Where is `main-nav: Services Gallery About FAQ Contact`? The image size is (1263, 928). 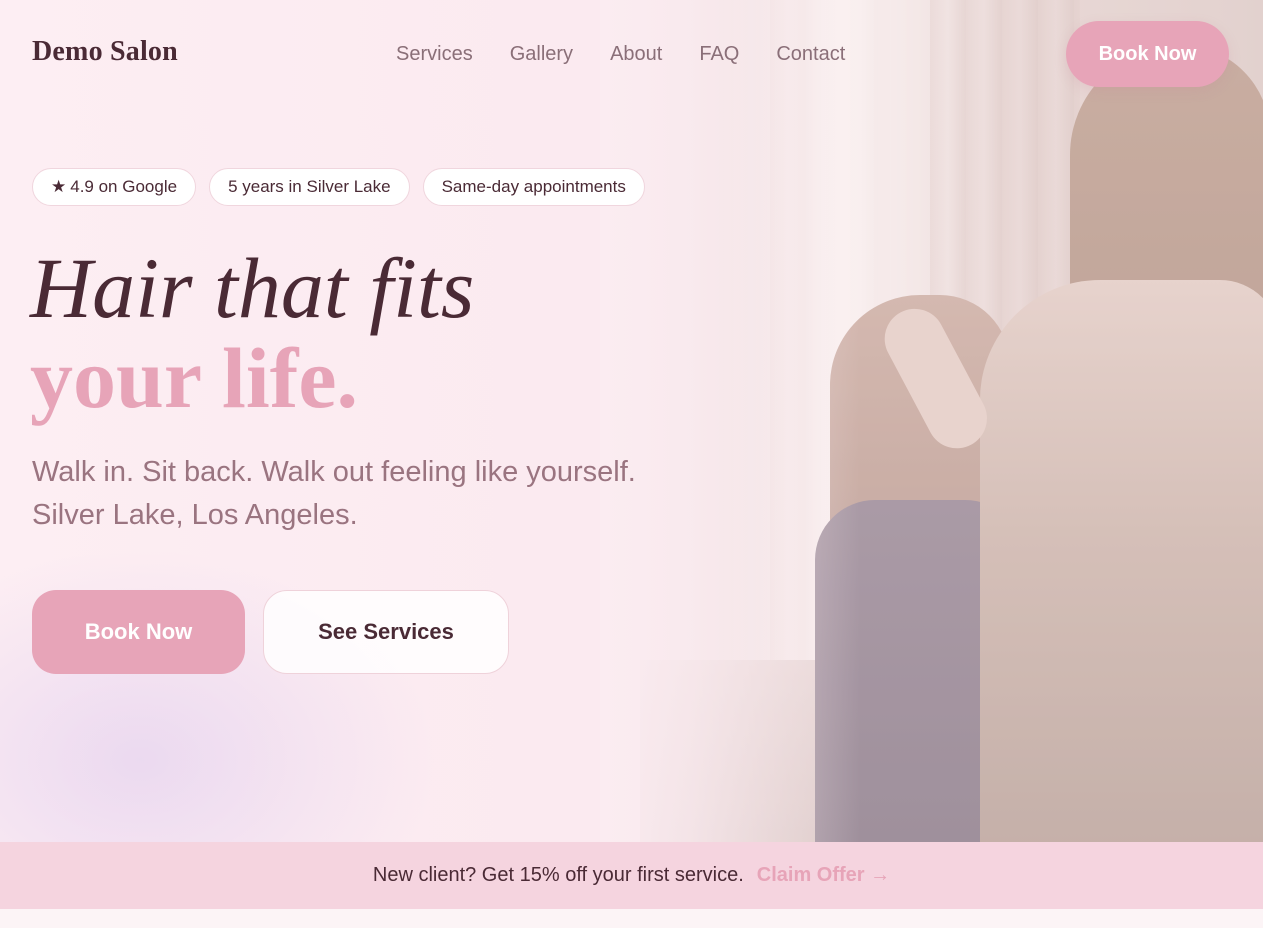
main-nav: Services Gallery About FAQ Contact is located at coordinates (620, 54).